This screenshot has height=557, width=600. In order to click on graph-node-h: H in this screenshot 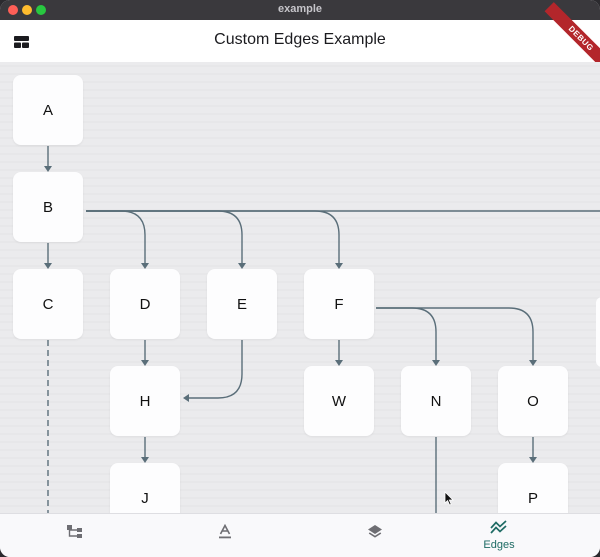, I will do `click(145, 401)`.